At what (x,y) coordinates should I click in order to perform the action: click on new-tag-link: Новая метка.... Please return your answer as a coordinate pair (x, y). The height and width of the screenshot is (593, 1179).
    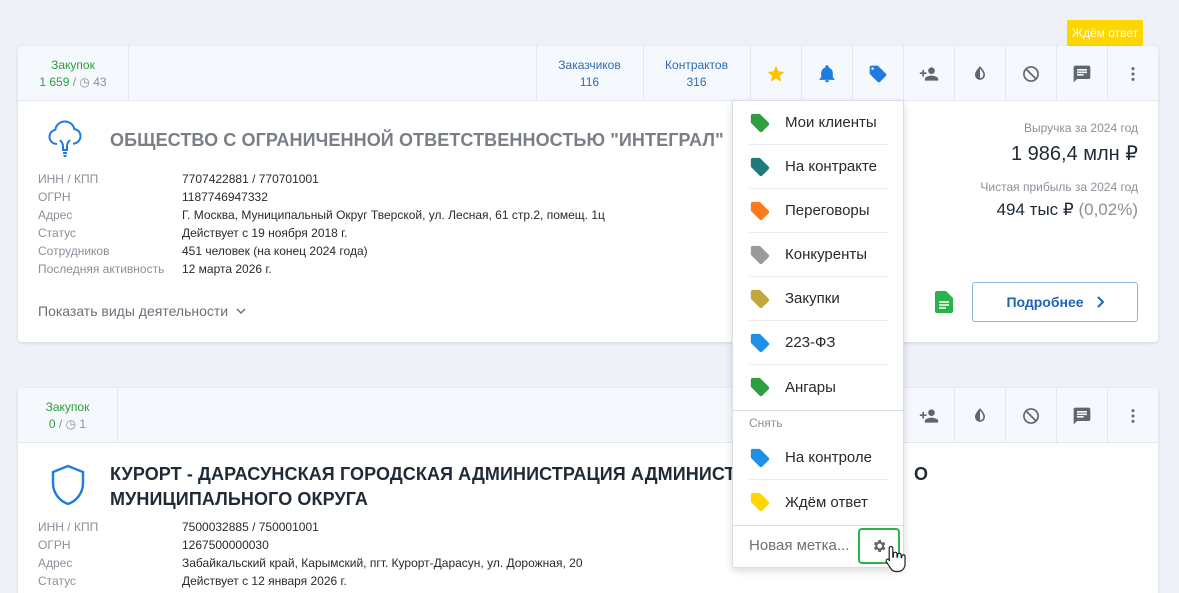
    Looking at the image, I should click on (799, 545).